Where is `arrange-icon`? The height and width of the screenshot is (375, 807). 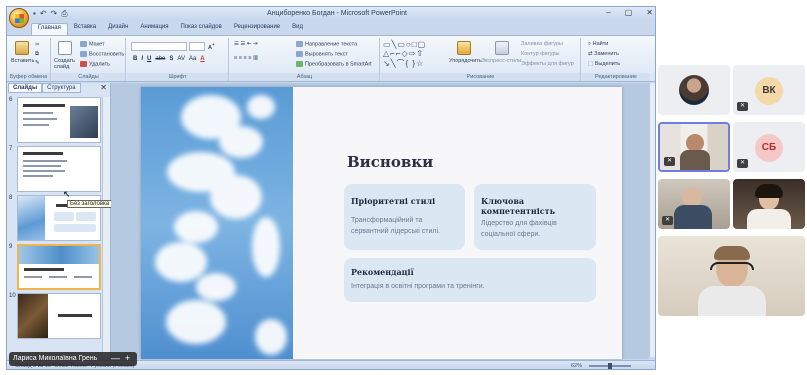 arrange-icon is located at coordinates (464, 48).